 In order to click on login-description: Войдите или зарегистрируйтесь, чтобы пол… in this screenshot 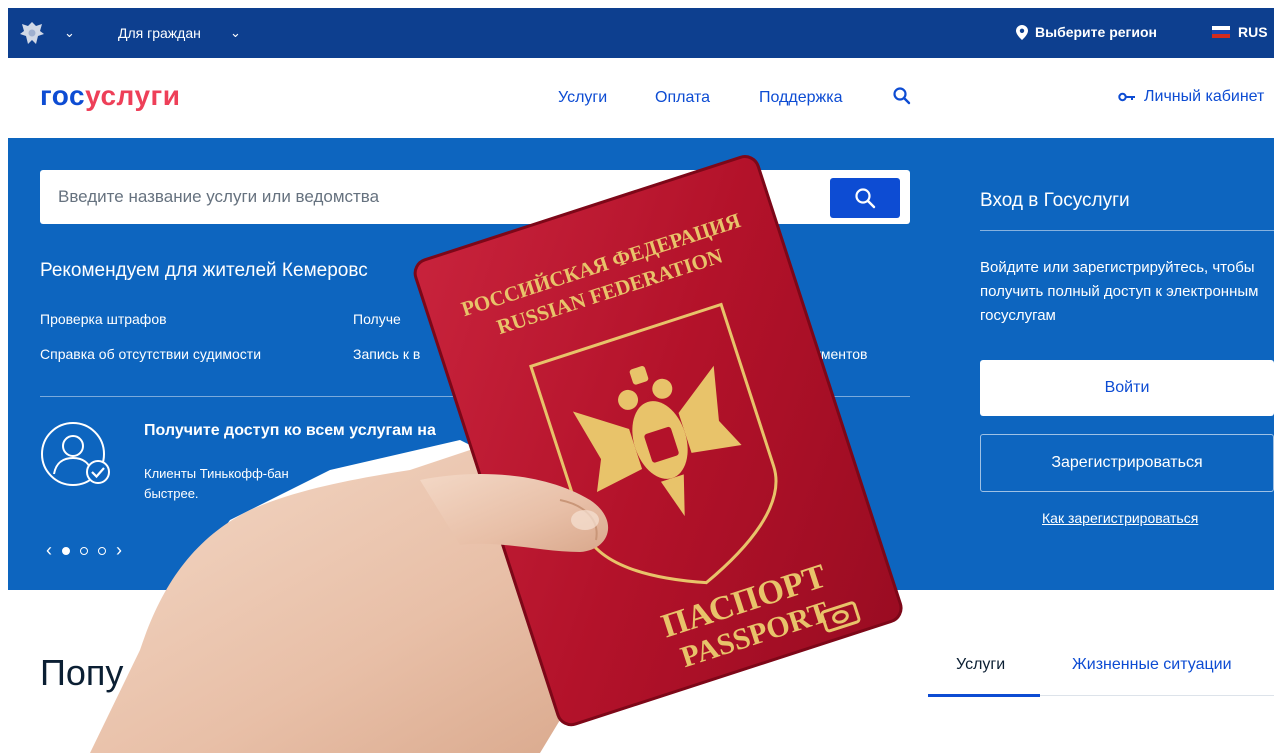, I will do `click(1119, 291)`.